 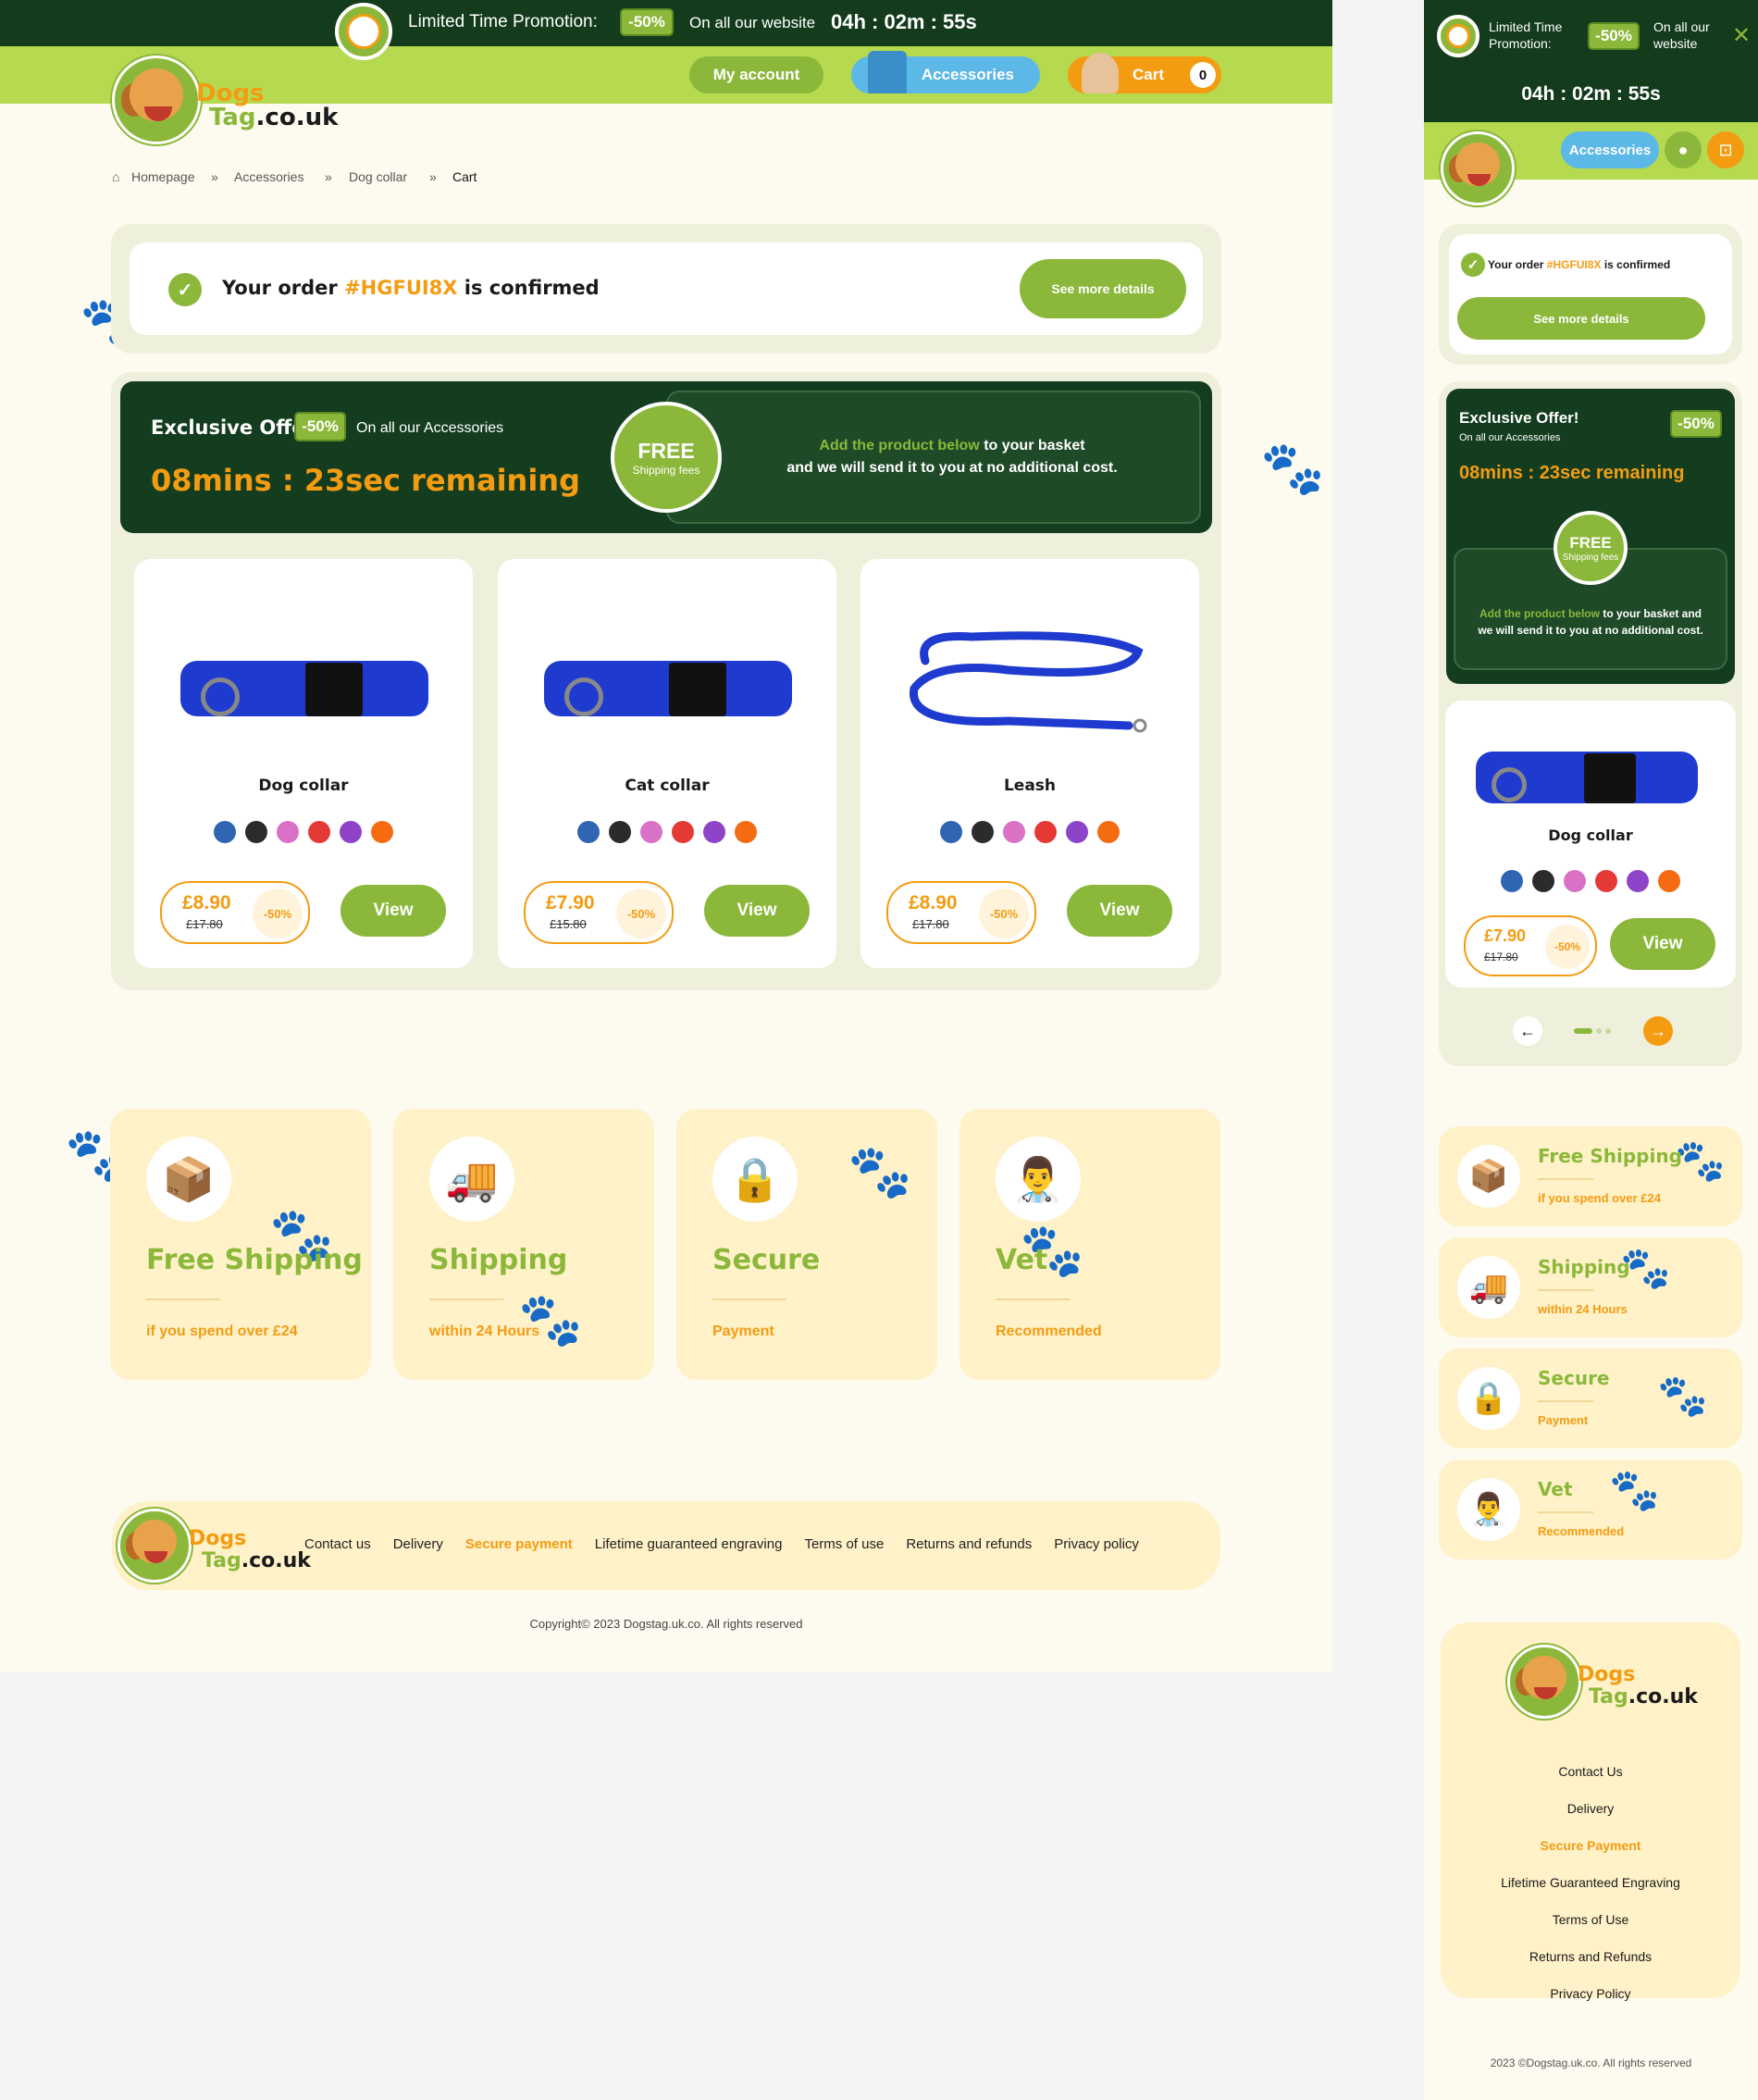 I want to click on arrow-right-icon: →, so click(x=1658, y=1031).